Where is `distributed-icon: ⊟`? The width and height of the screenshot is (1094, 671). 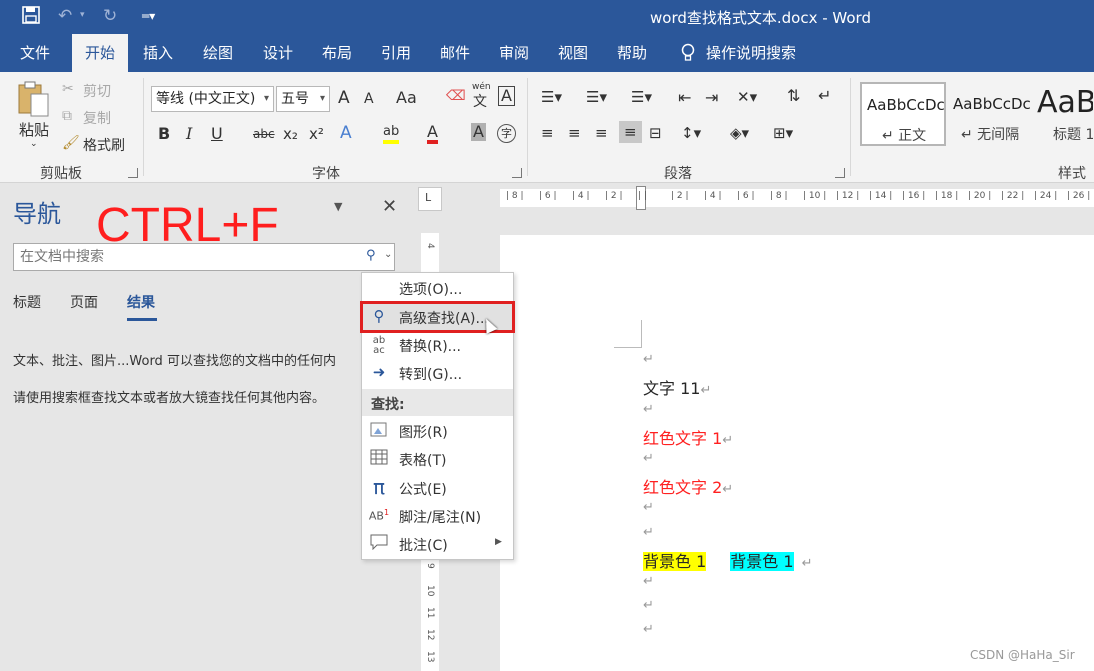
distributed-icon: ⊟ is located at coordinates (655, 133).